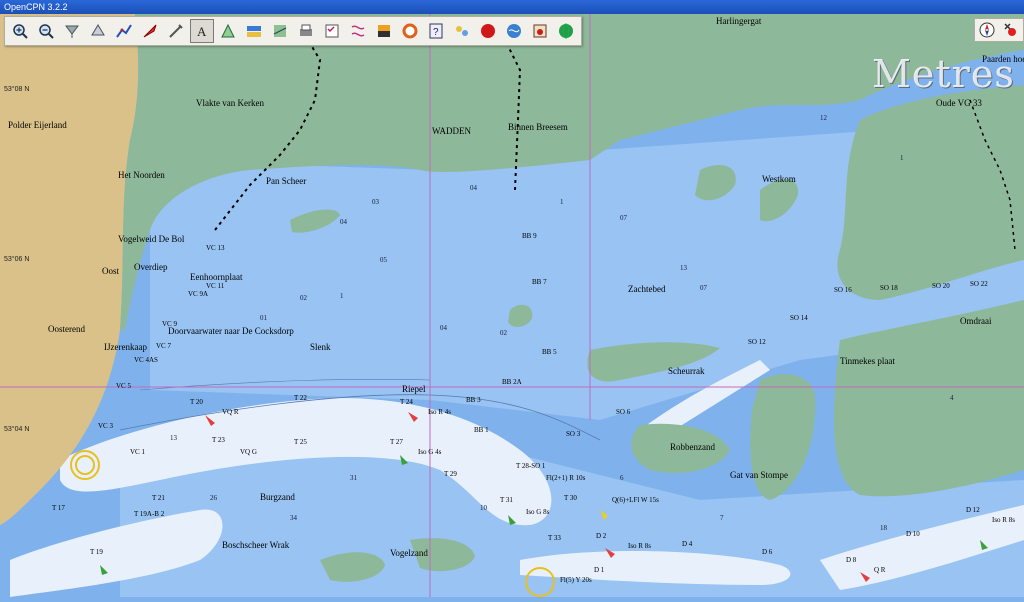 The height and width of the screenshot is (602, 1024). What do you see at coordinates (215, 286) in the screenshot?
I see `buoy-label: VC 11` at bounding box center [215, 286].